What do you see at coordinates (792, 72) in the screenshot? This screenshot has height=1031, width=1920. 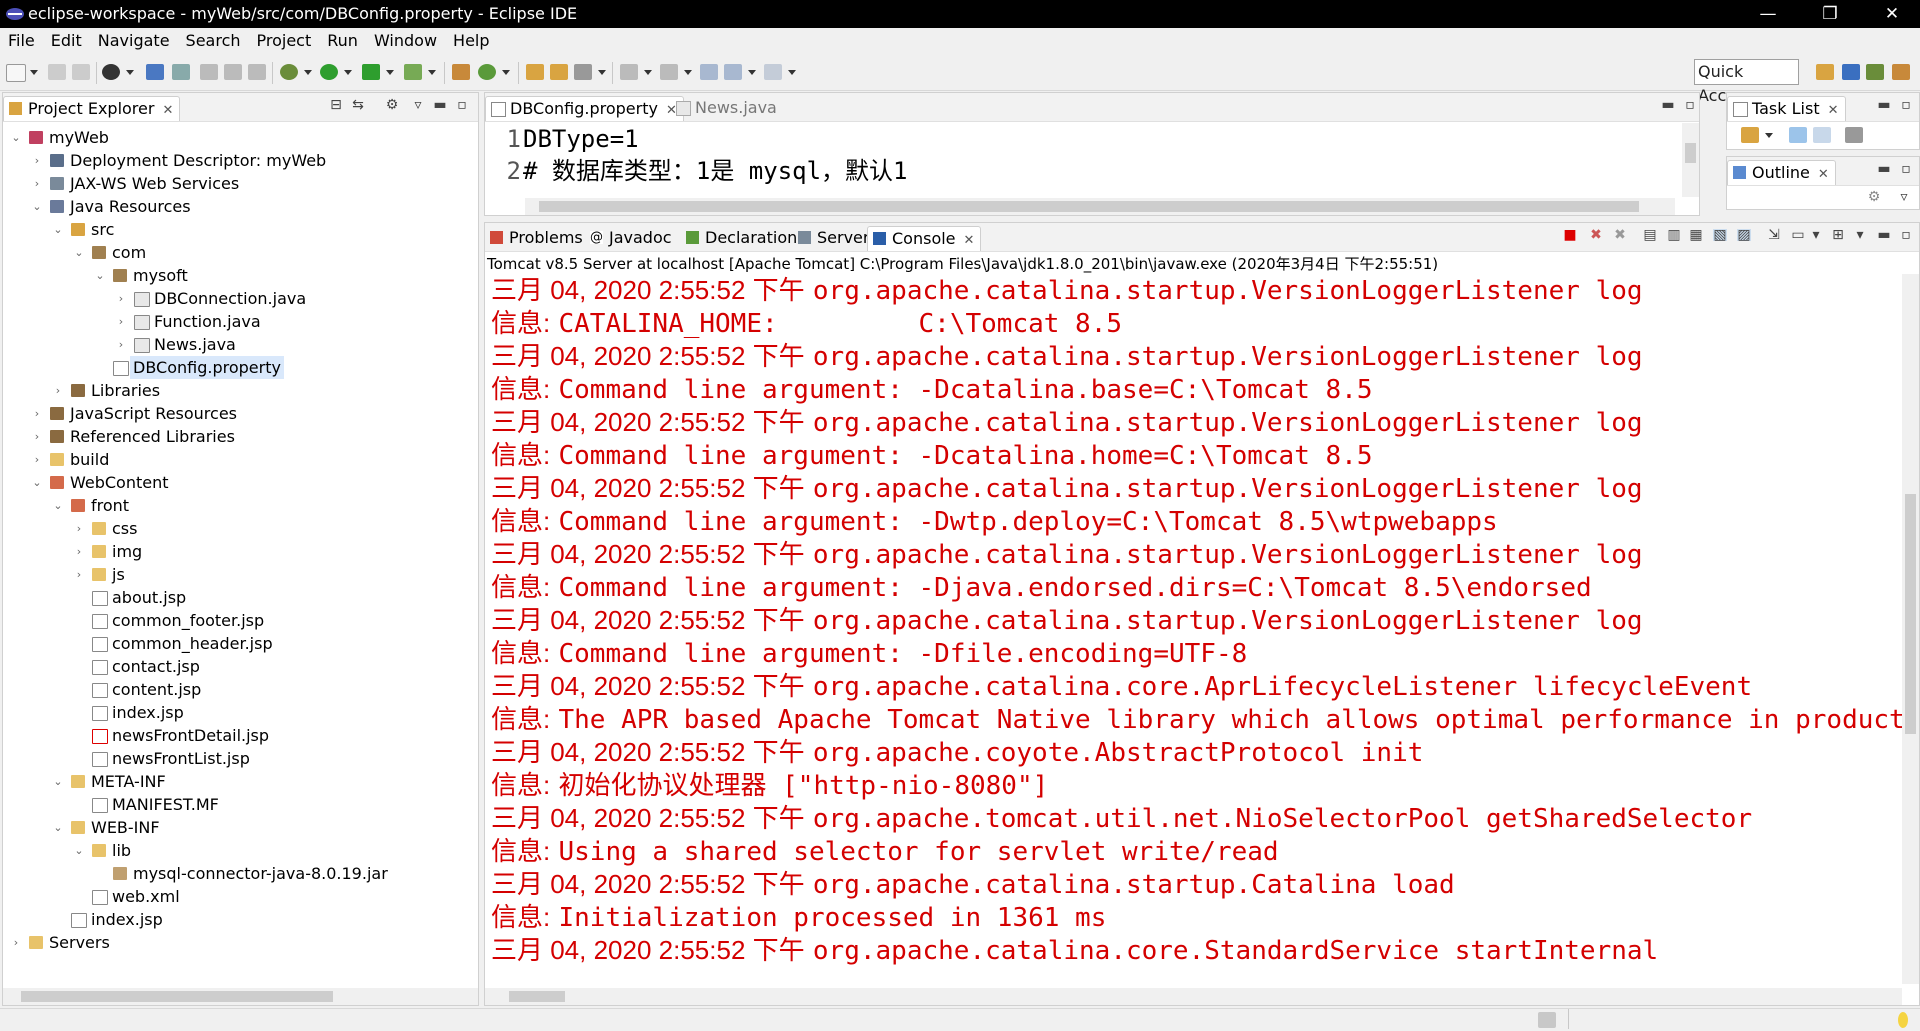 I see `forward-dropdown-icon` at bounding box center [792, 72].